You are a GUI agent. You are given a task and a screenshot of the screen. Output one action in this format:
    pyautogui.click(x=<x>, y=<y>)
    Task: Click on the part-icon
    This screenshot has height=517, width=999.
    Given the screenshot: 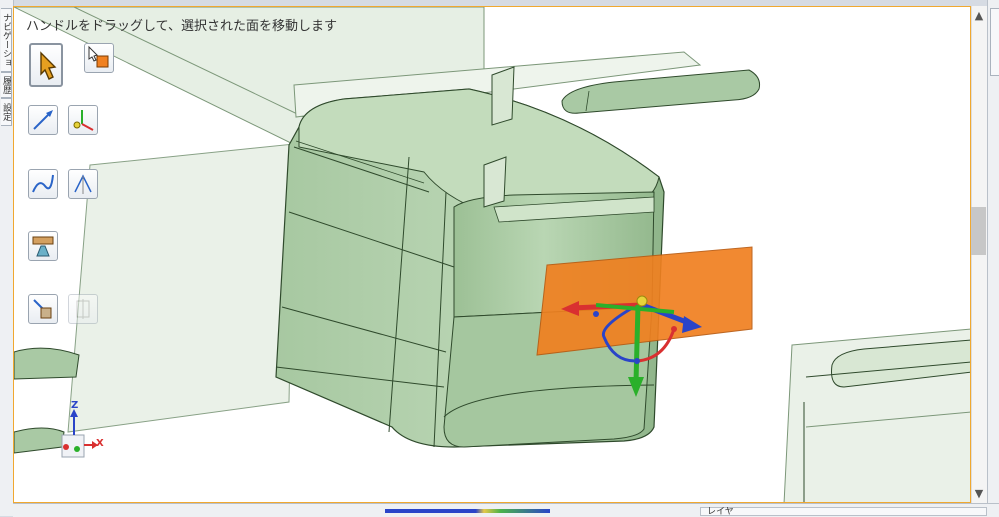 What is the action you would take?
    pyautogui.click(x=43, y=246)
    